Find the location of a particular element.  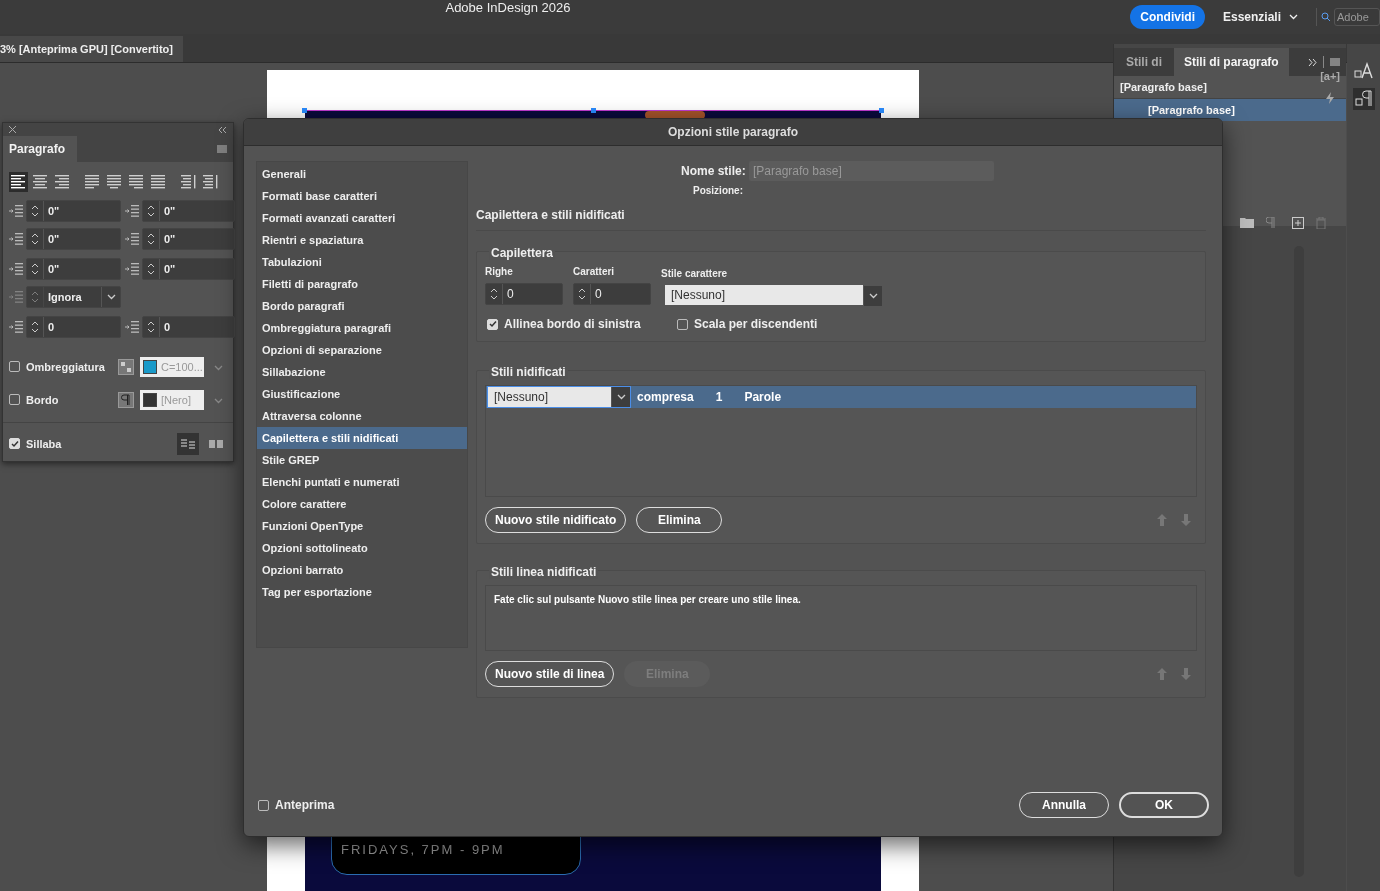

section-title: Capilettera e stili nidificati is located at coordinates (841, 219).